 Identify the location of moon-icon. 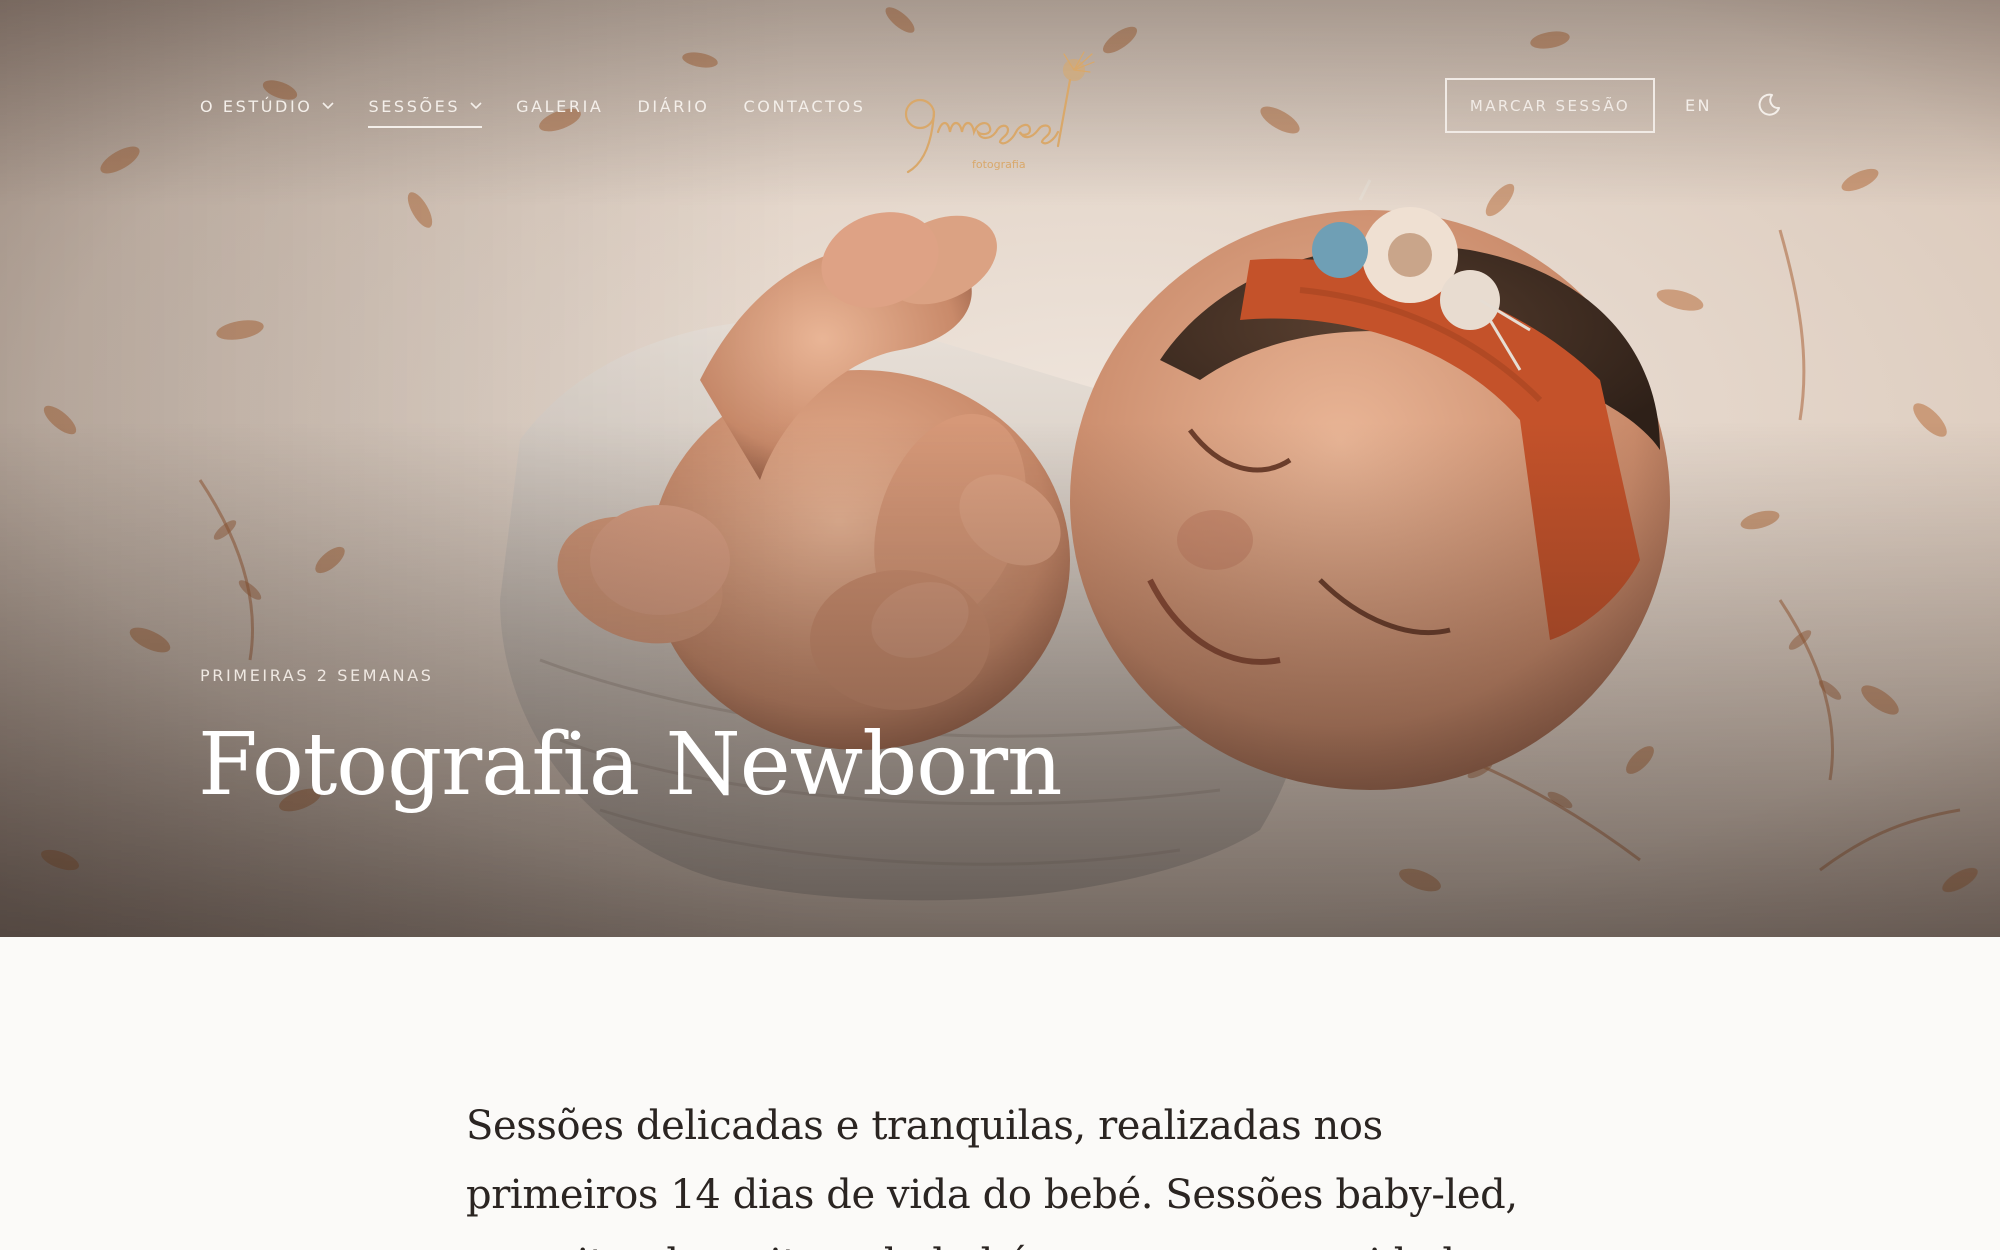
(1769, 105).